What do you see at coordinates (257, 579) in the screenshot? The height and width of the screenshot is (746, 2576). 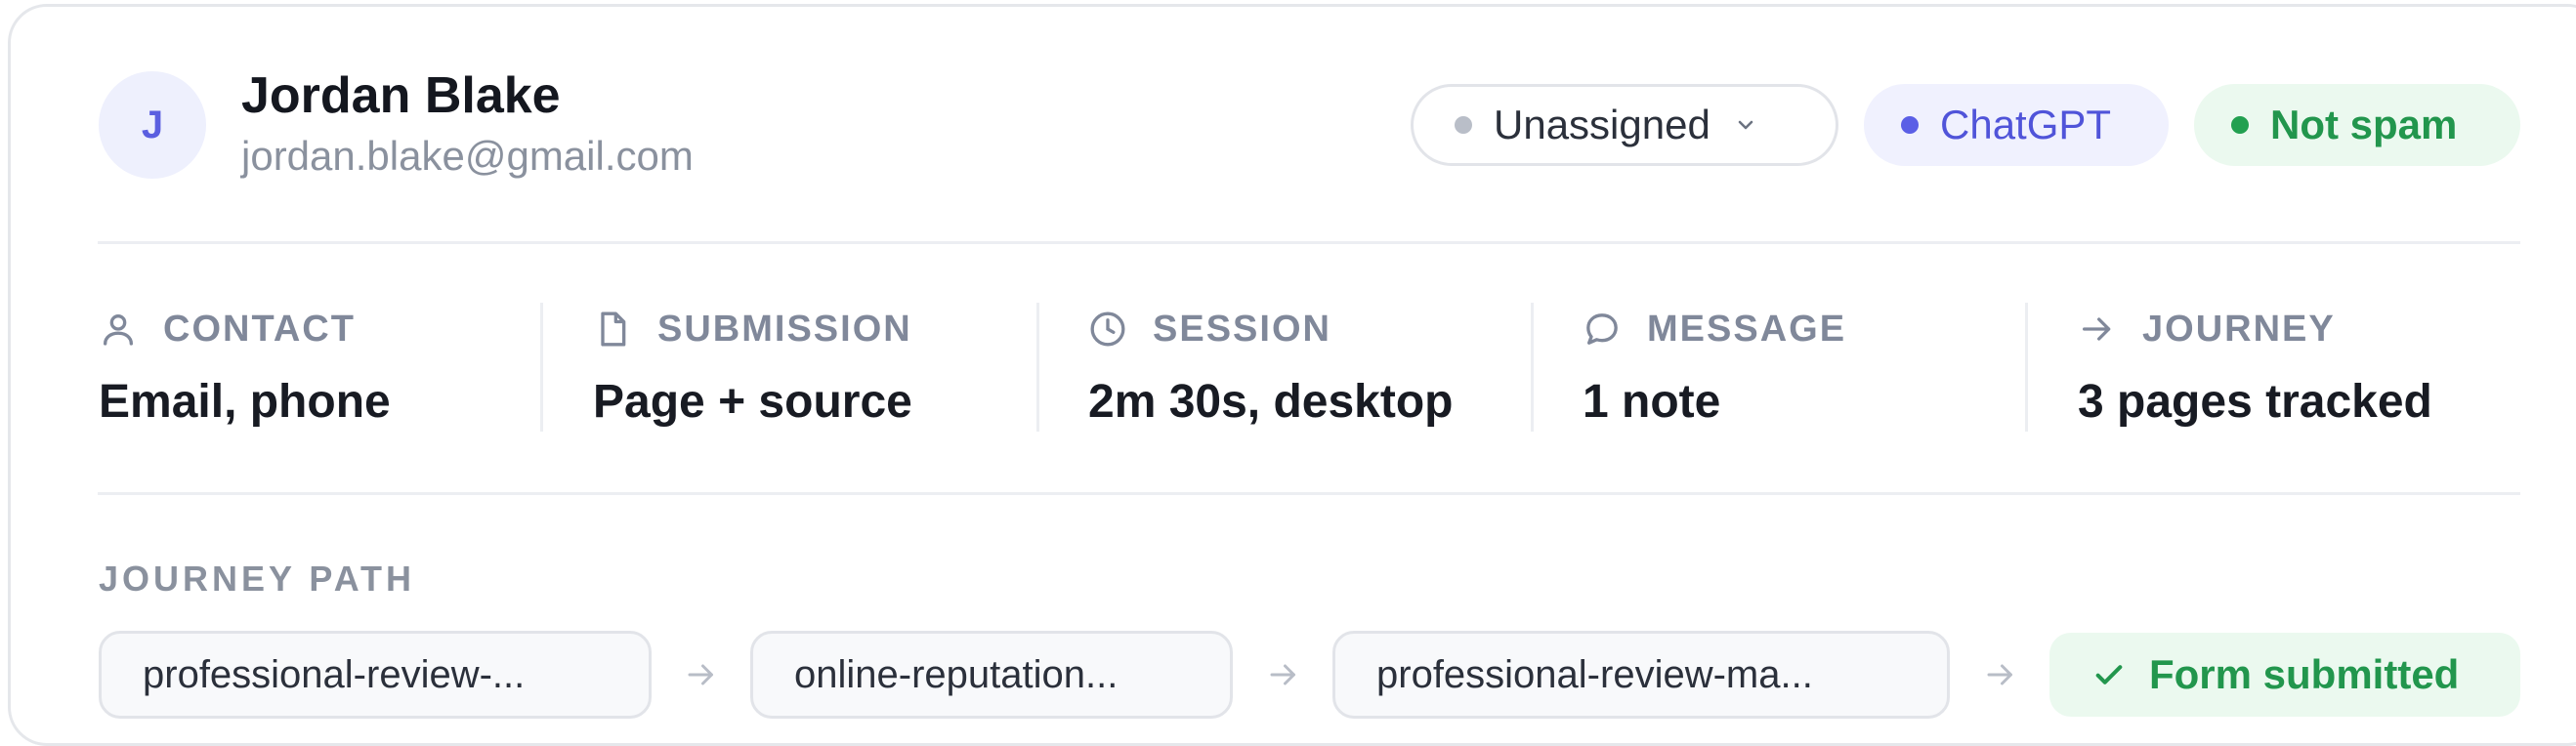 I see `journey-path-heading: JOURNEY PATH` at bounding box center [257, 579].